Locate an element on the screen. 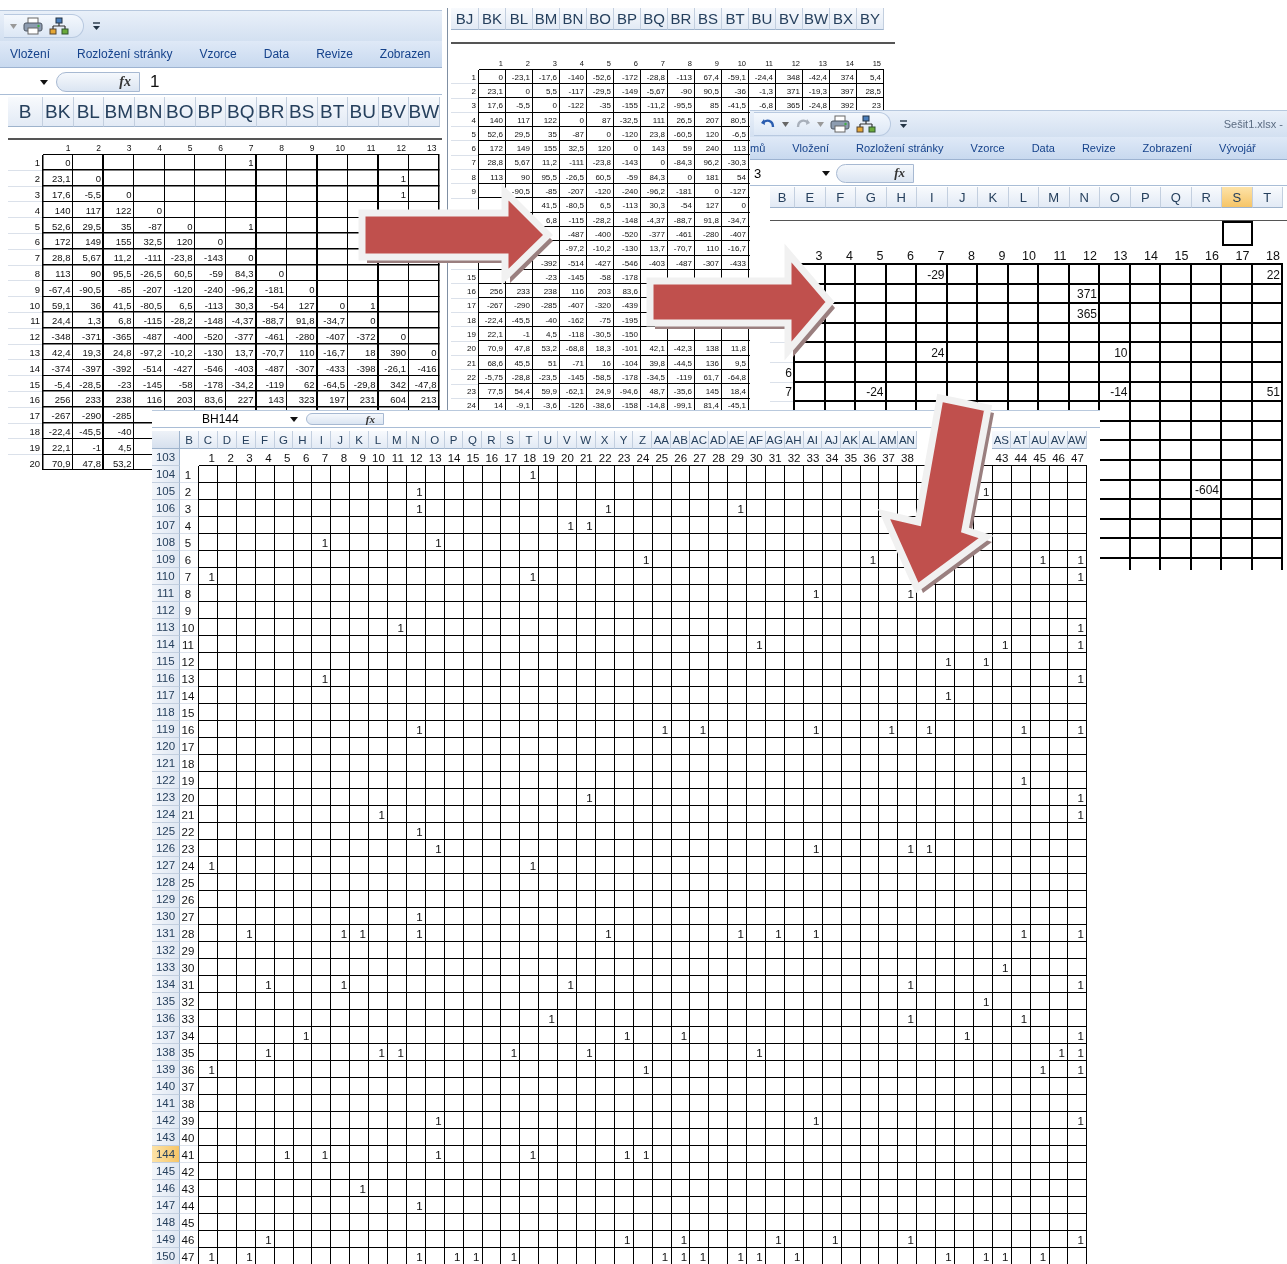 The height and width of the screenshot is (1264, 1287). row-header: 115 is located at coordinates (166, 661).